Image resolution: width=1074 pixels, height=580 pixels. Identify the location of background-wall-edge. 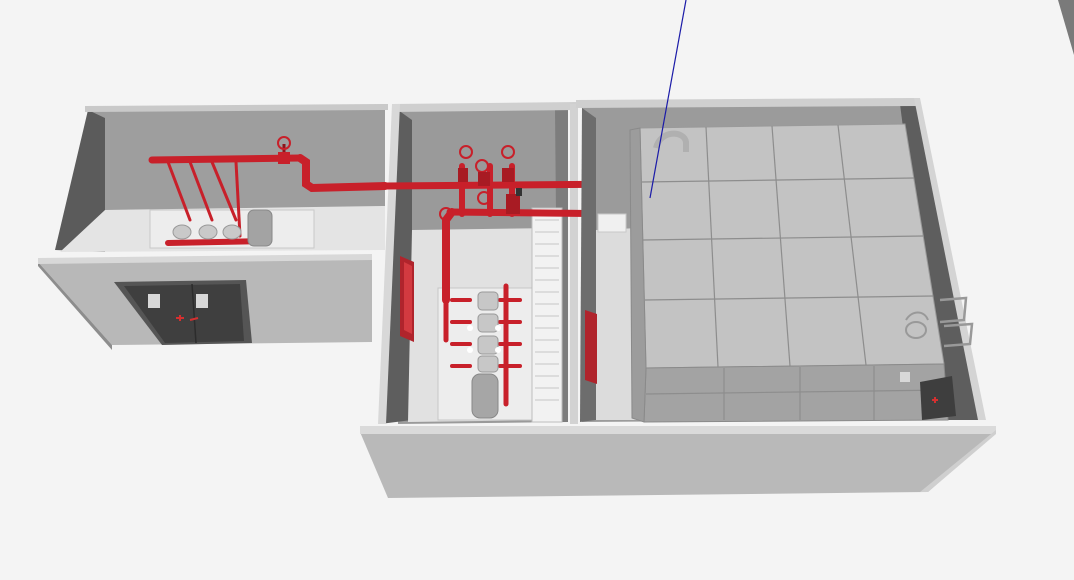
(1066, 27).